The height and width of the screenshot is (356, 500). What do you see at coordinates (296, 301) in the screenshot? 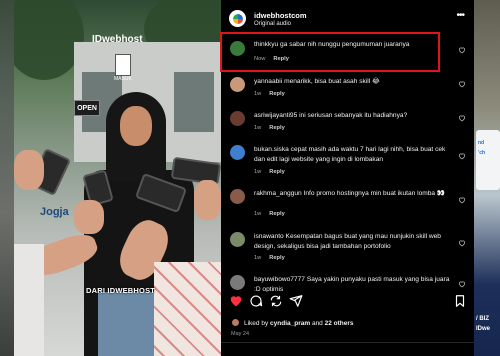
I see `share-icon` at bounding box center [296, 301].